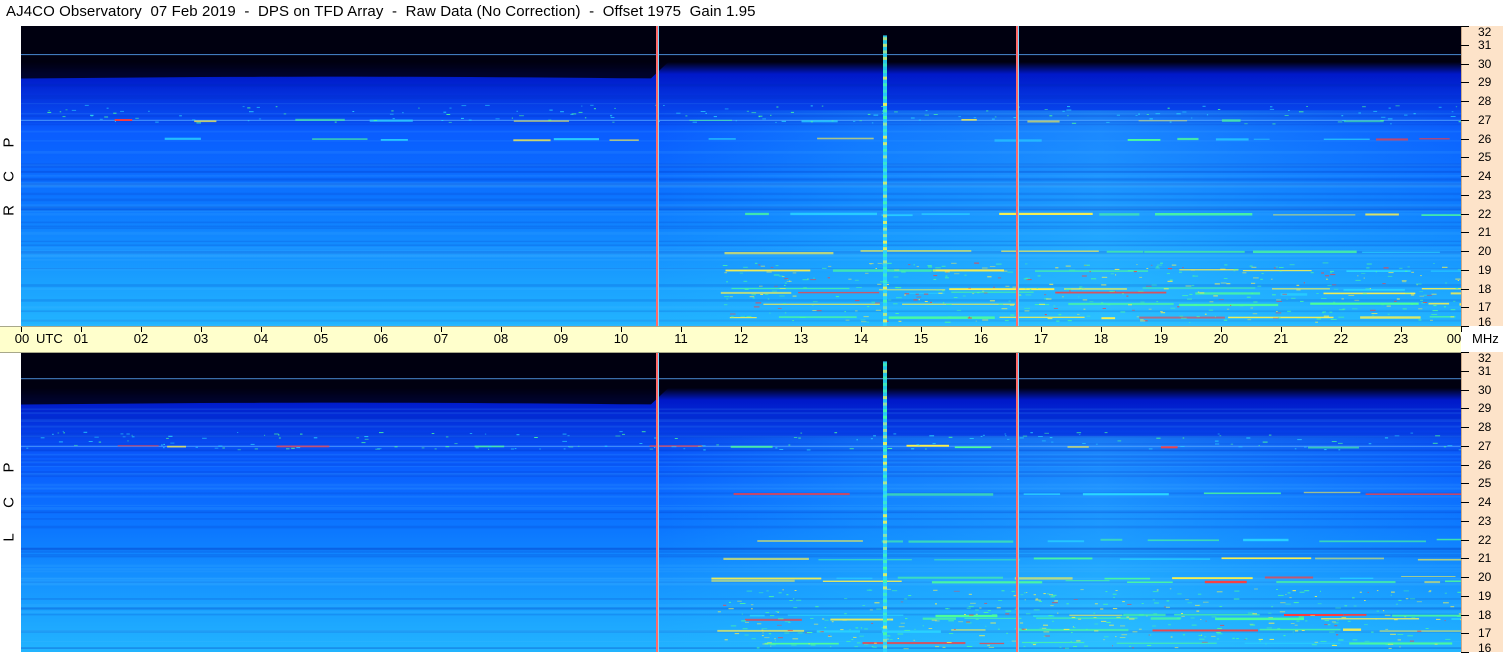 The width and height of the screenshot is (1503, 672). I want to click on utc-tick-label: 01, so click(81, 338).